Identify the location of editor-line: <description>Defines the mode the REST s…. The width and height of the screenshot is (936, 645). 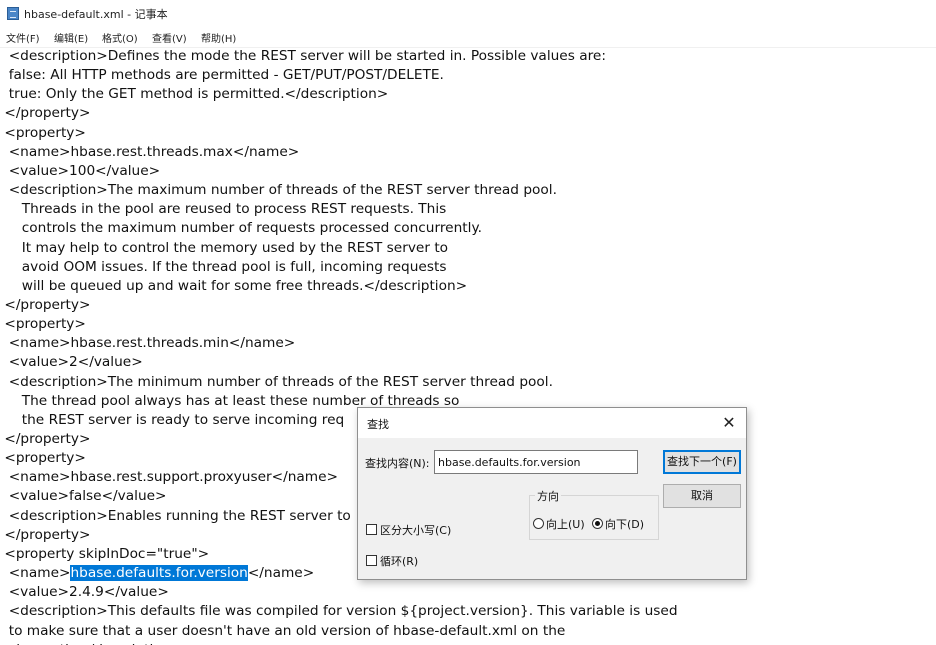
(303, 56).